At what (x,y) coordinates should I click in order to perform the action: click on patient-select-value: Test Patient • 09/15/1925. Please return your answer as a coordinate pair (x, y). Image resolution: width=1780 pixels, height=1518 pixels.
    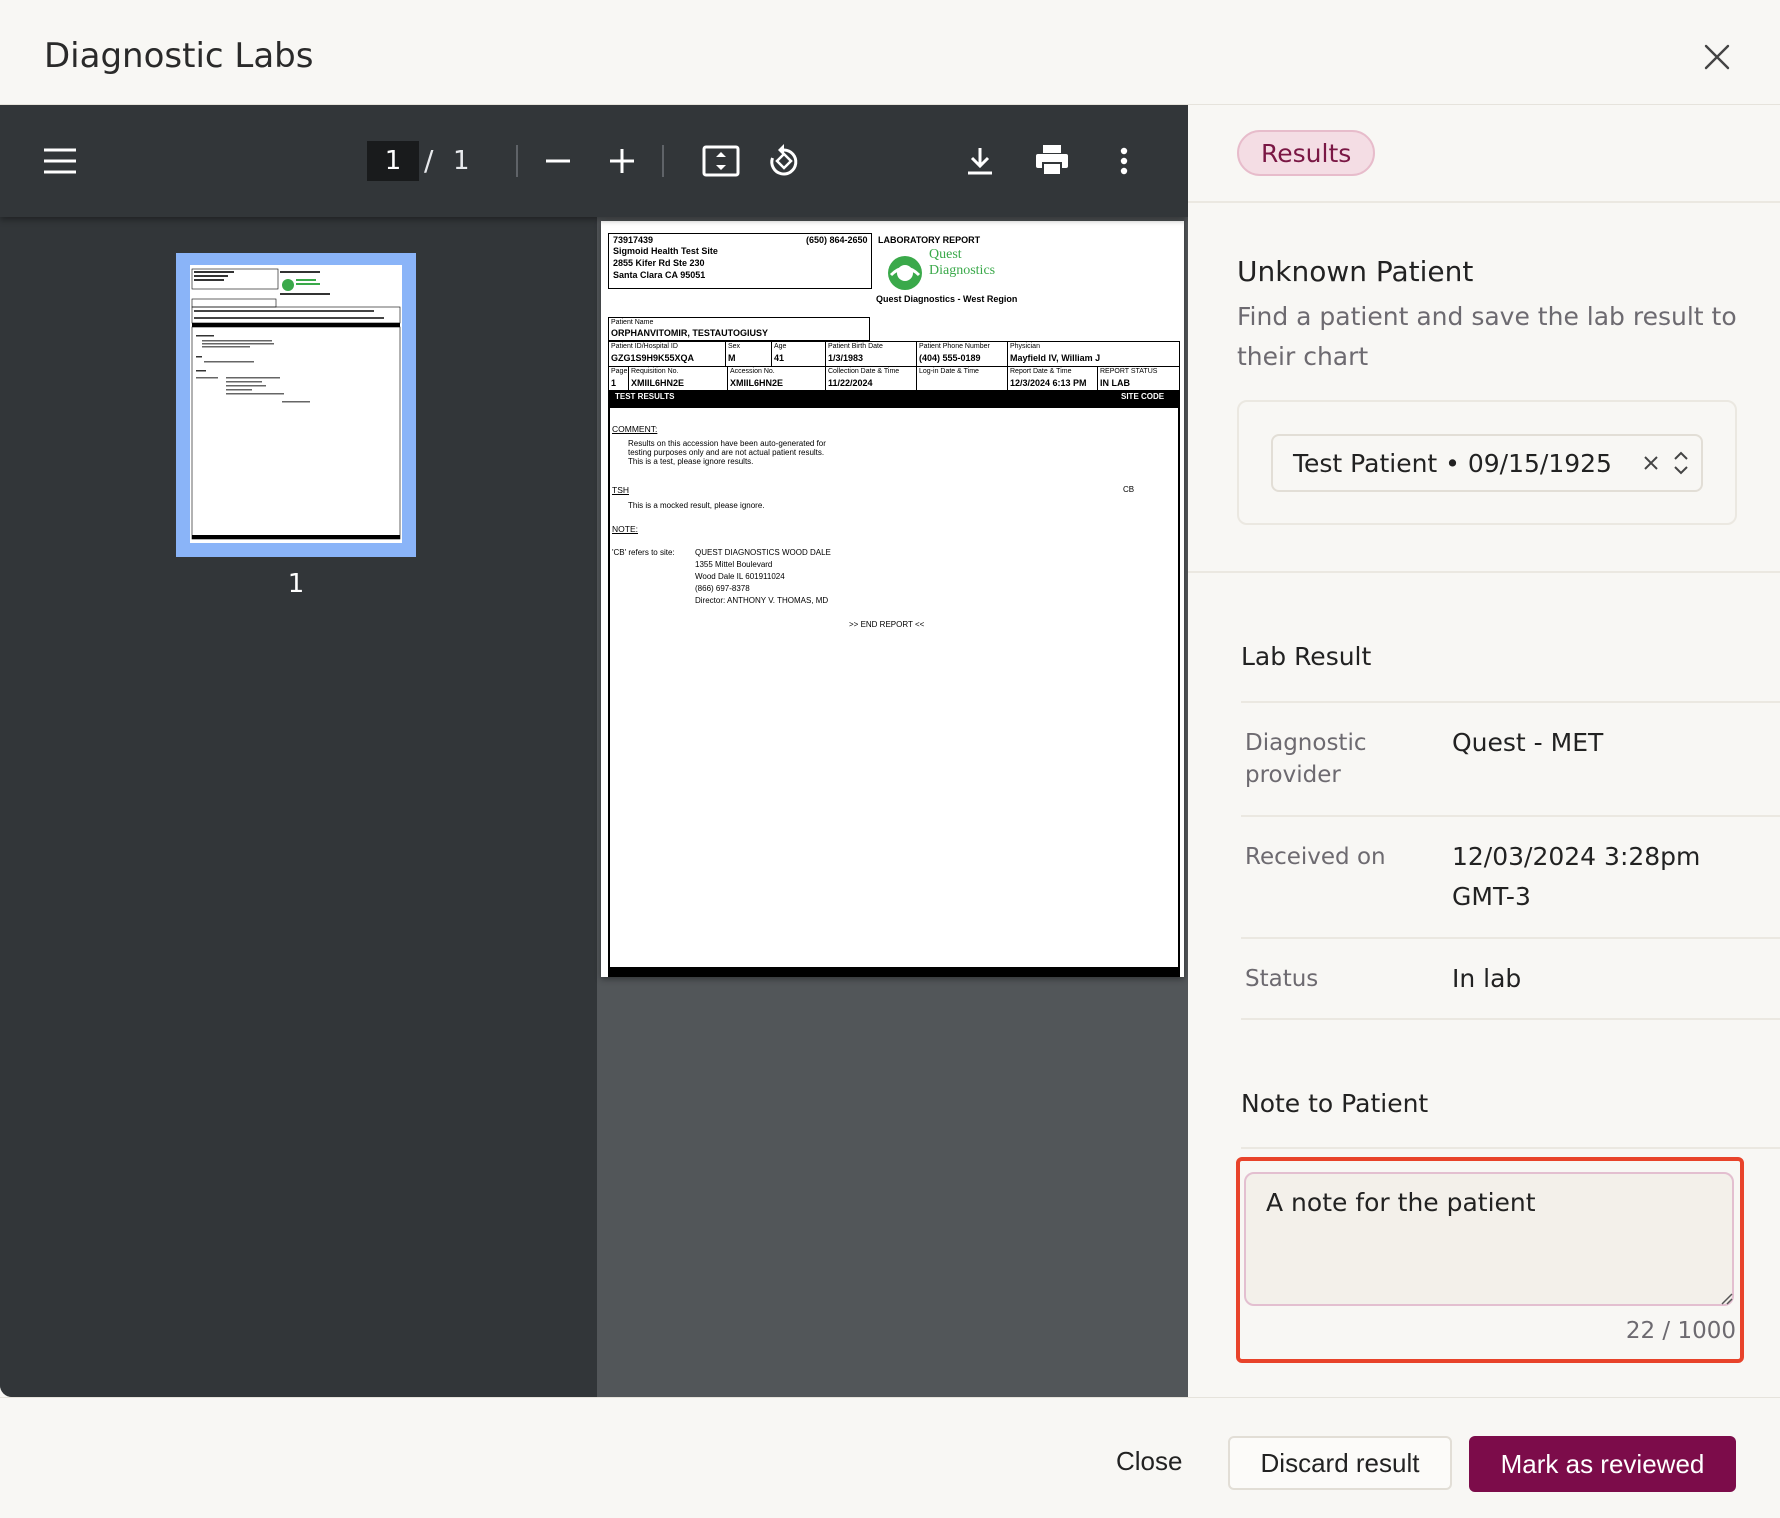
    Looking at the image, I should click on (1452, 463).